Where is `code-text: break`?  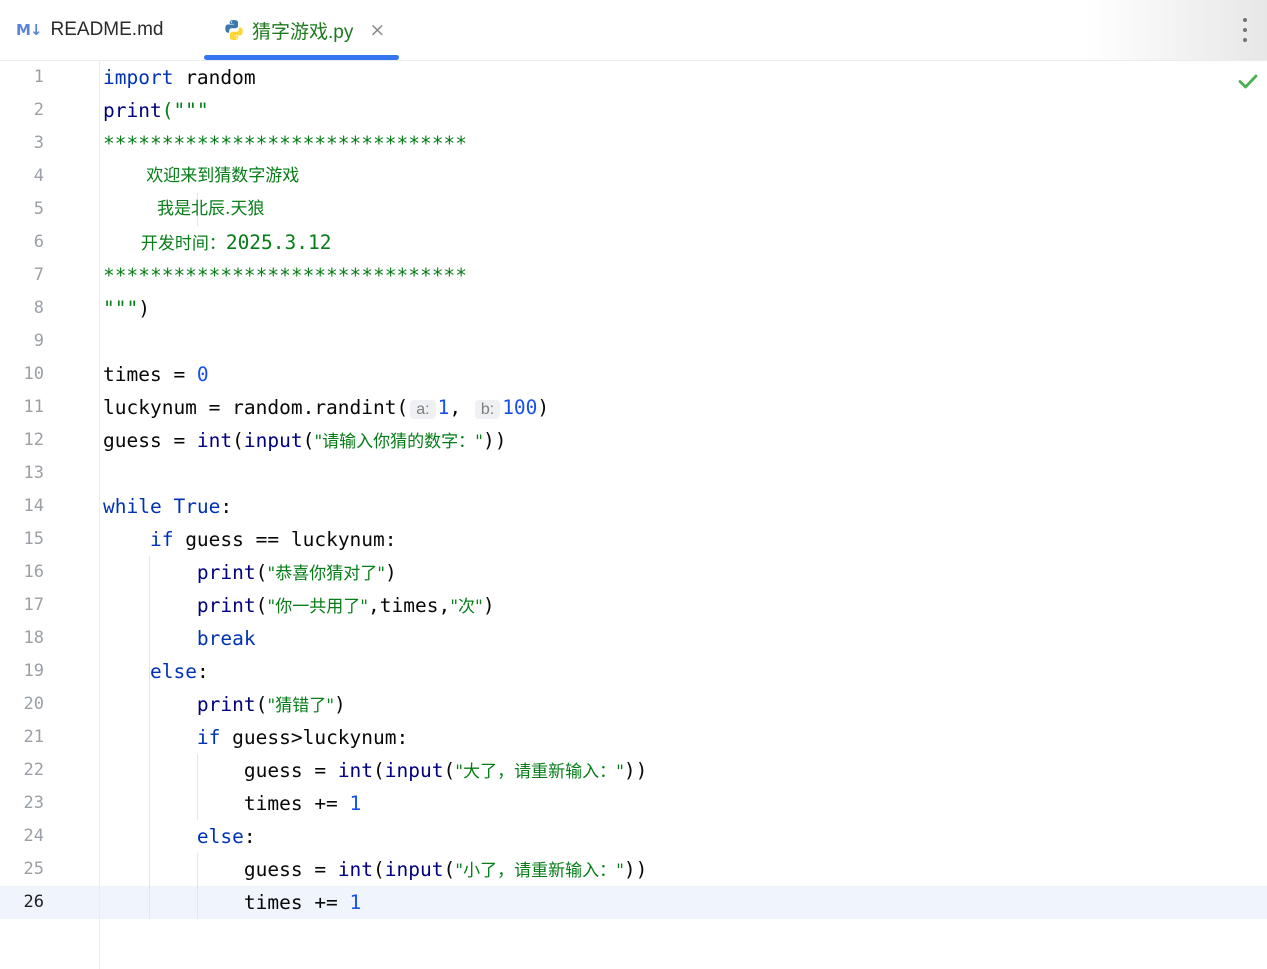
code-text: break is located at coordinates (226, 638).